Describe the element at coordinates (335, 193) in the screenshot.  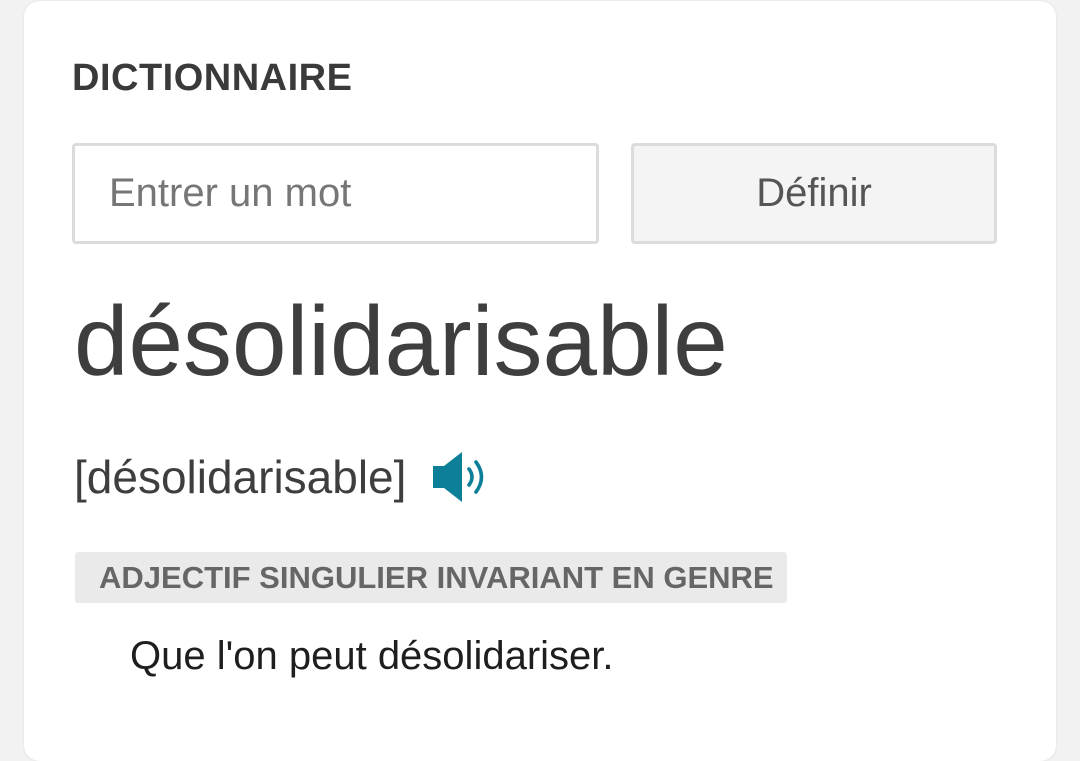
I see `word-search-input` at that location.